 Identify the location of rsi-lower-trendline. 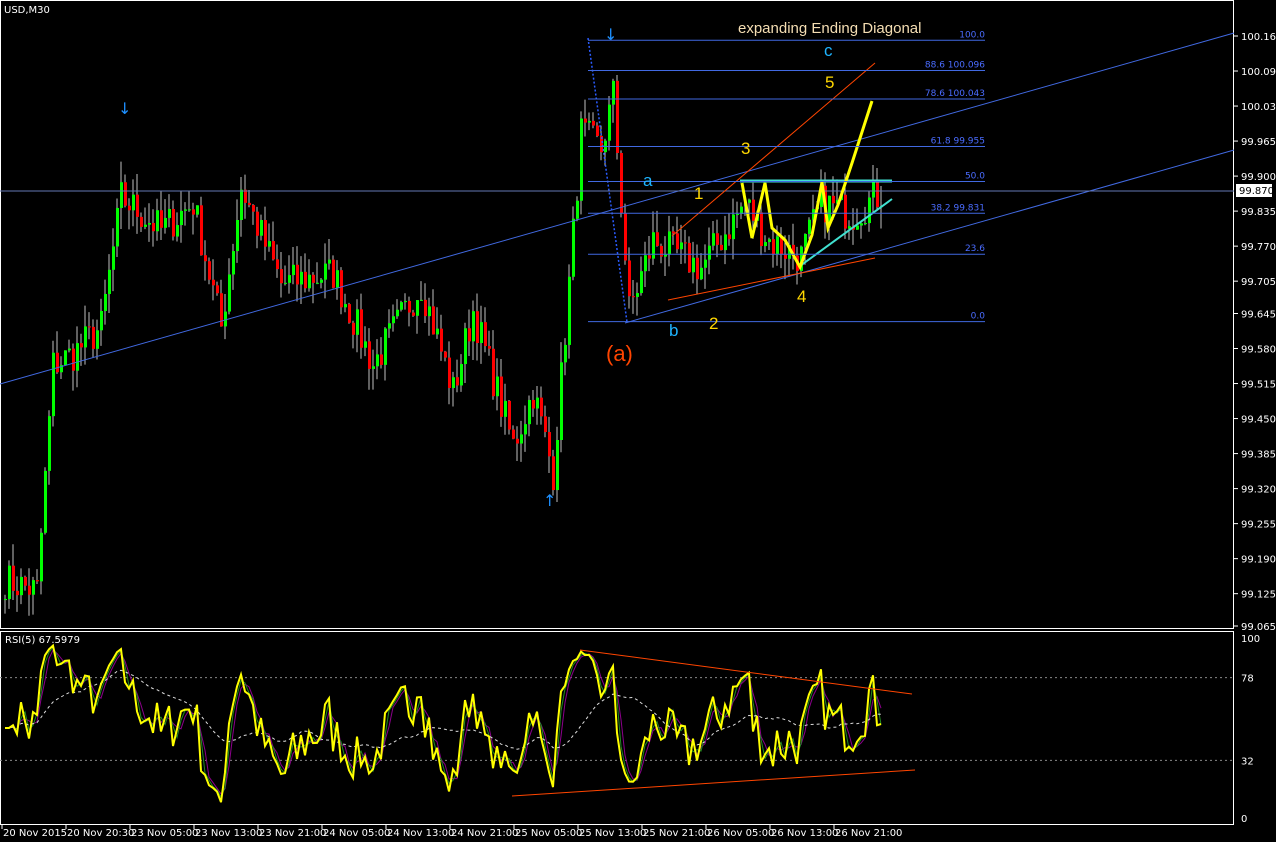
(713, 783).